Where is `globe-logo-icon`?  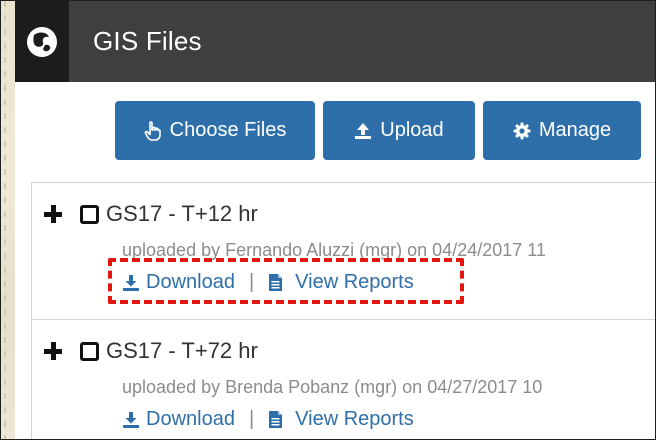
globe-logo-icon is located at coordinates (42, 41).